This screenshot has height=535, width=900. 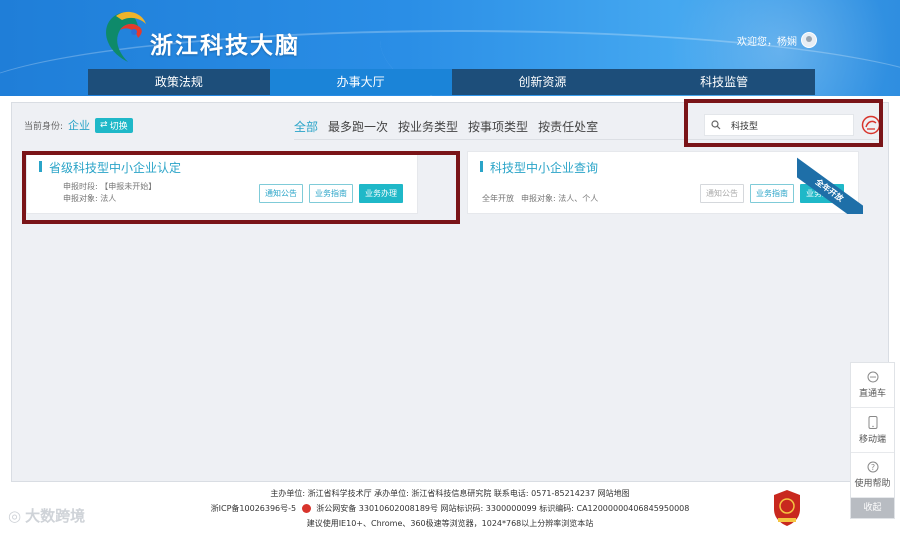 I want to click on help-icon: ?, so click(x=872, y=467).